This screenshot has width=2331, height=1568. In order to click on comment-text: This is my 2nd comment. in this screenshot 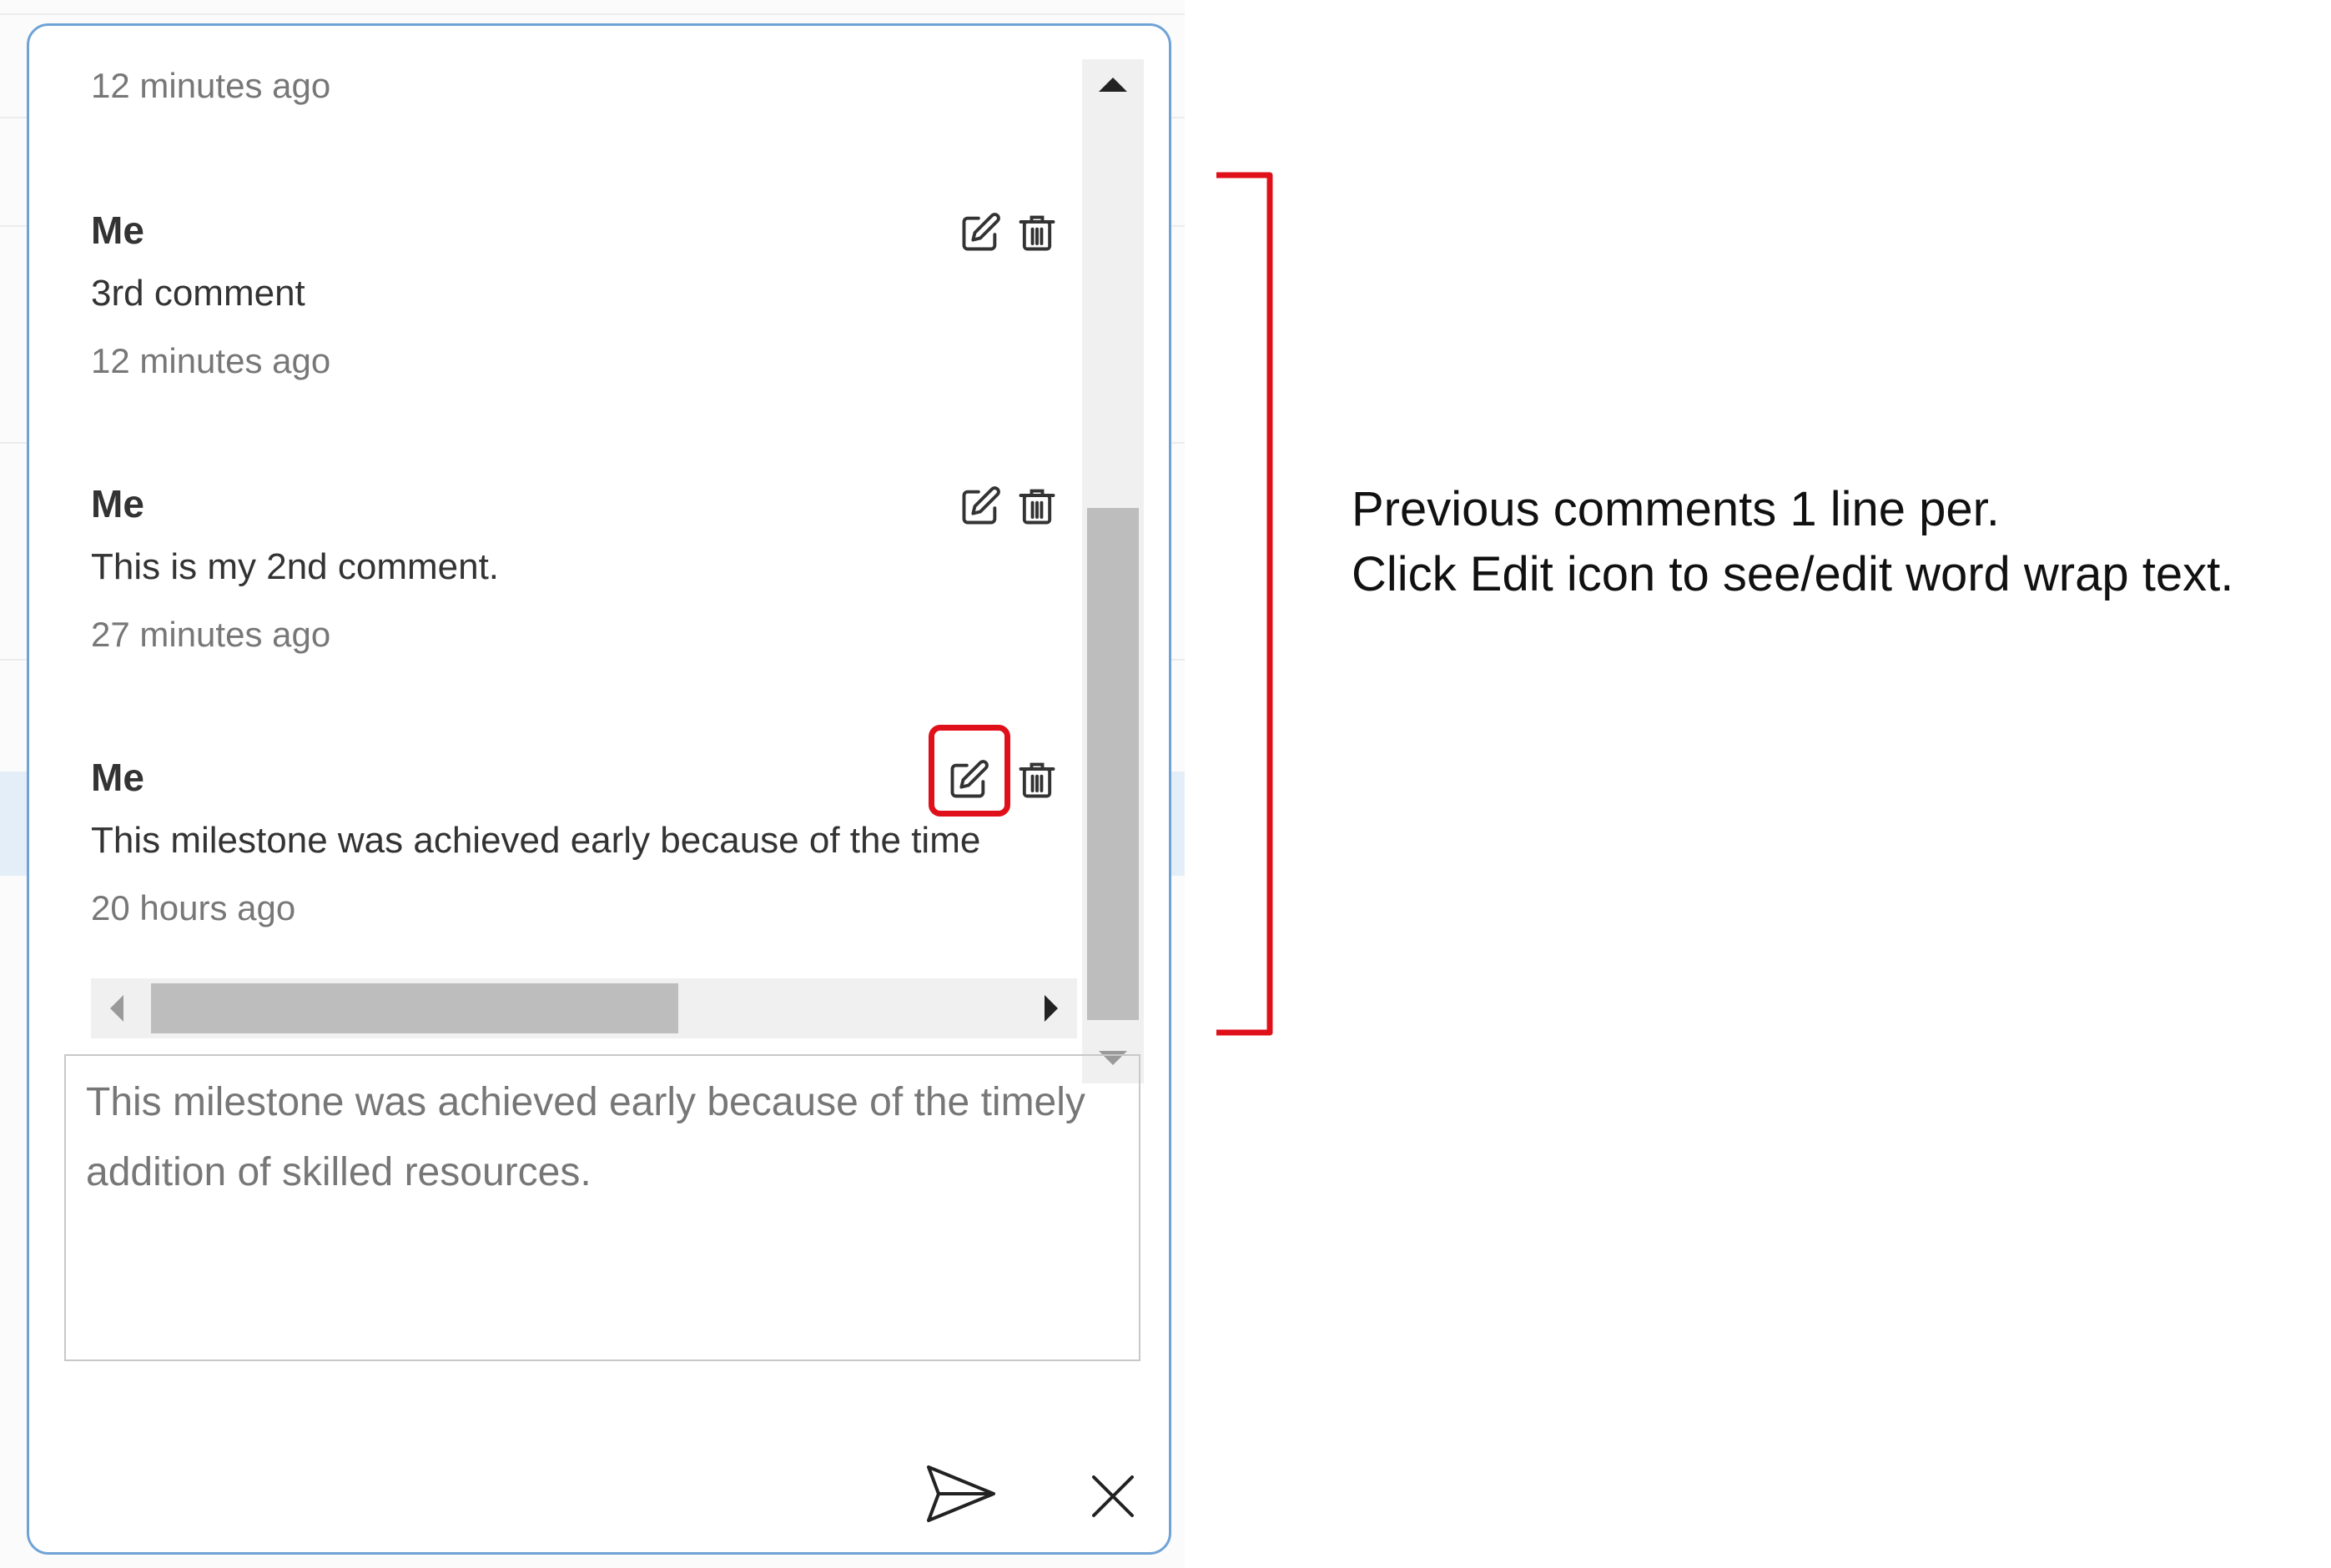, I will do `click(295, 566)`.